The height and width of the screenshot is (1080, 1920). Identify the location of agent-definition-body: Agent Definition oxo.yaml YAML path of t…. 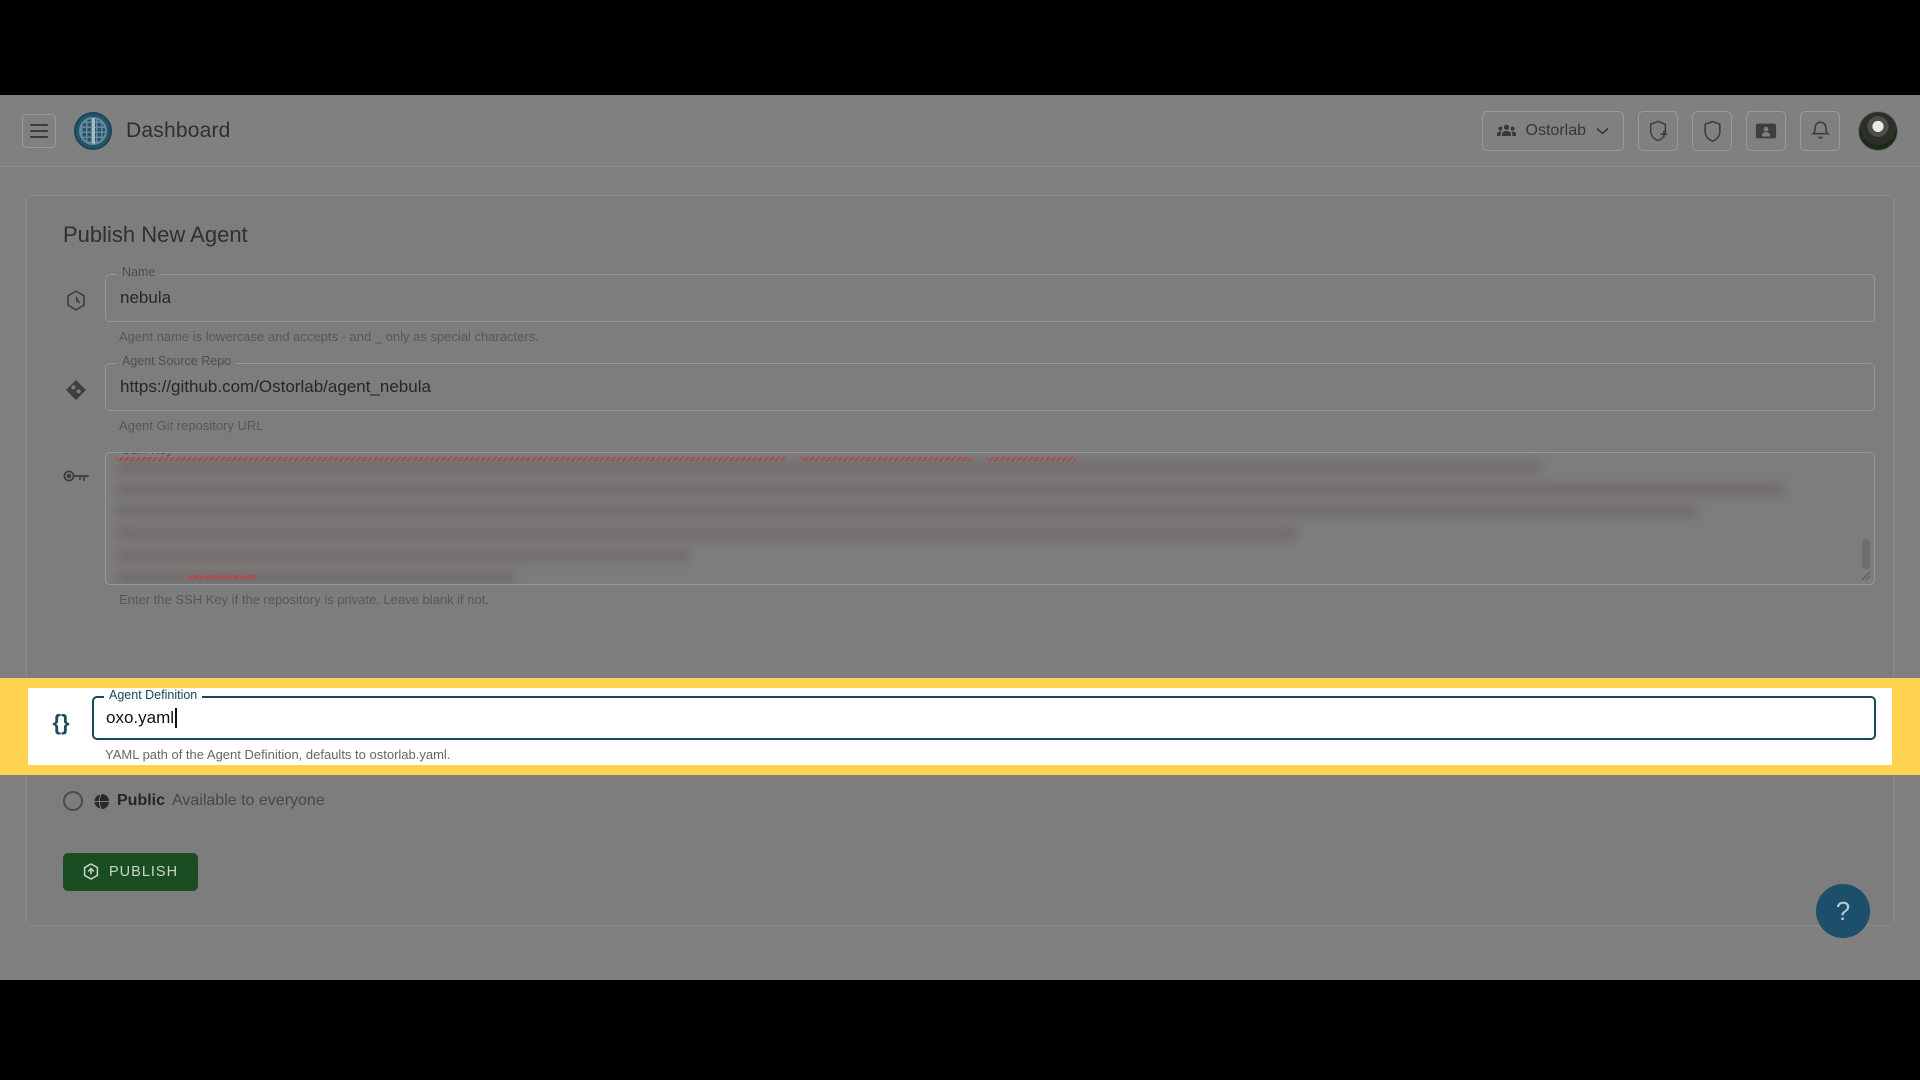
(984, 725).